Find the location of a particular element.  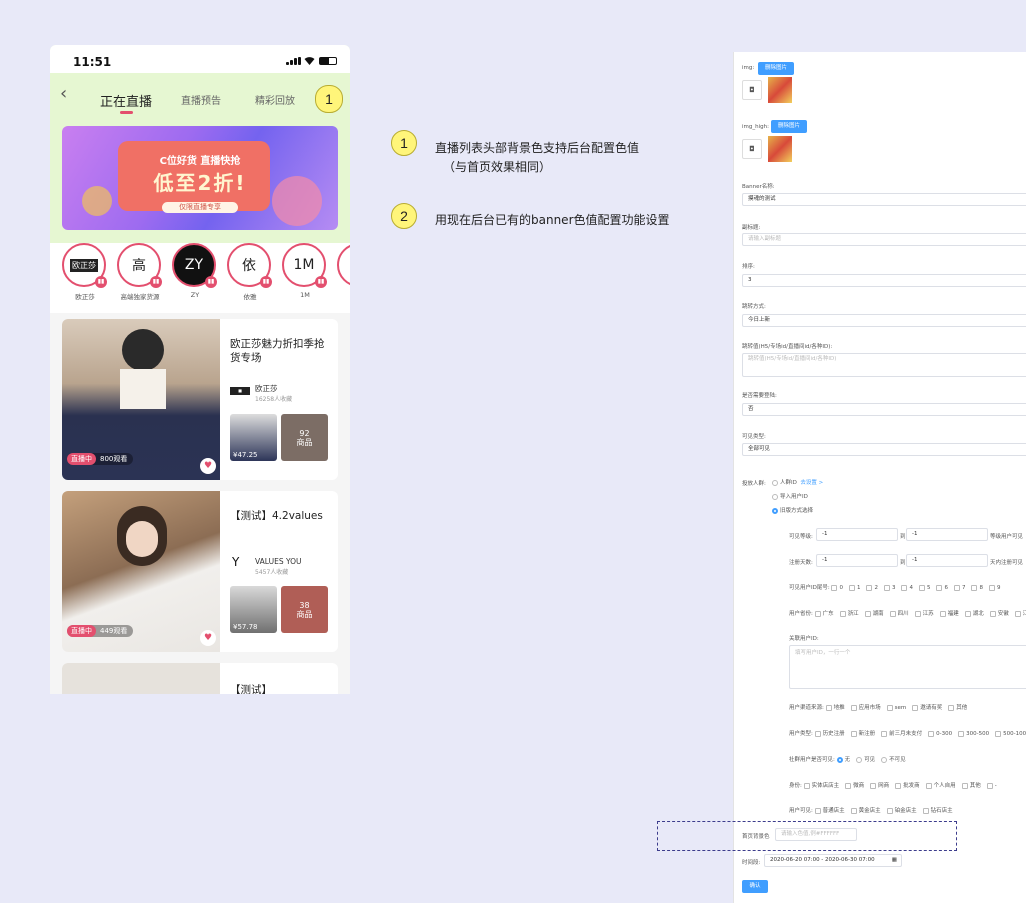

type-row: 用户类型: 历史注册新注册前三月未支付0-300300-500500-1000 is located at coordinates (907, 733).